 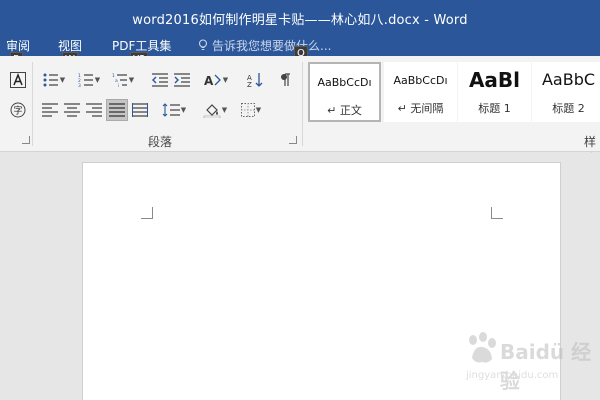 I want to click on align-right-button, so click(x=94, y=110).